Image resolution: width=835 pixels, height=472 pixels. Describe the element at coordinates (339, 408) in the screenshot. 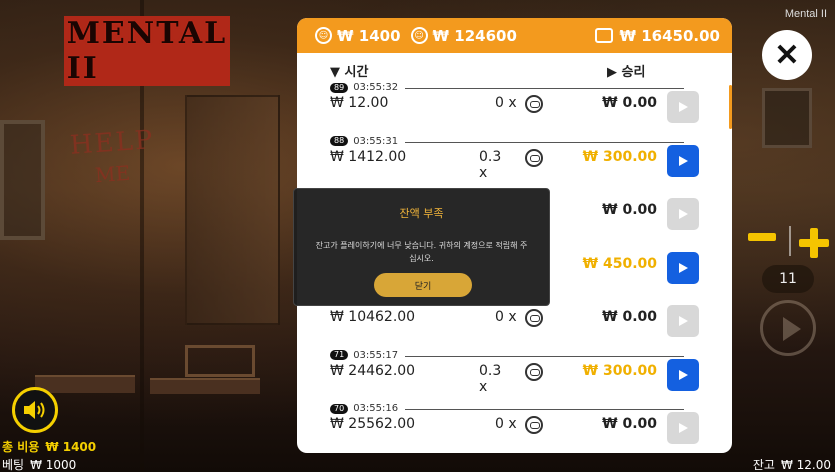

I see `round-id: 70` at that location.